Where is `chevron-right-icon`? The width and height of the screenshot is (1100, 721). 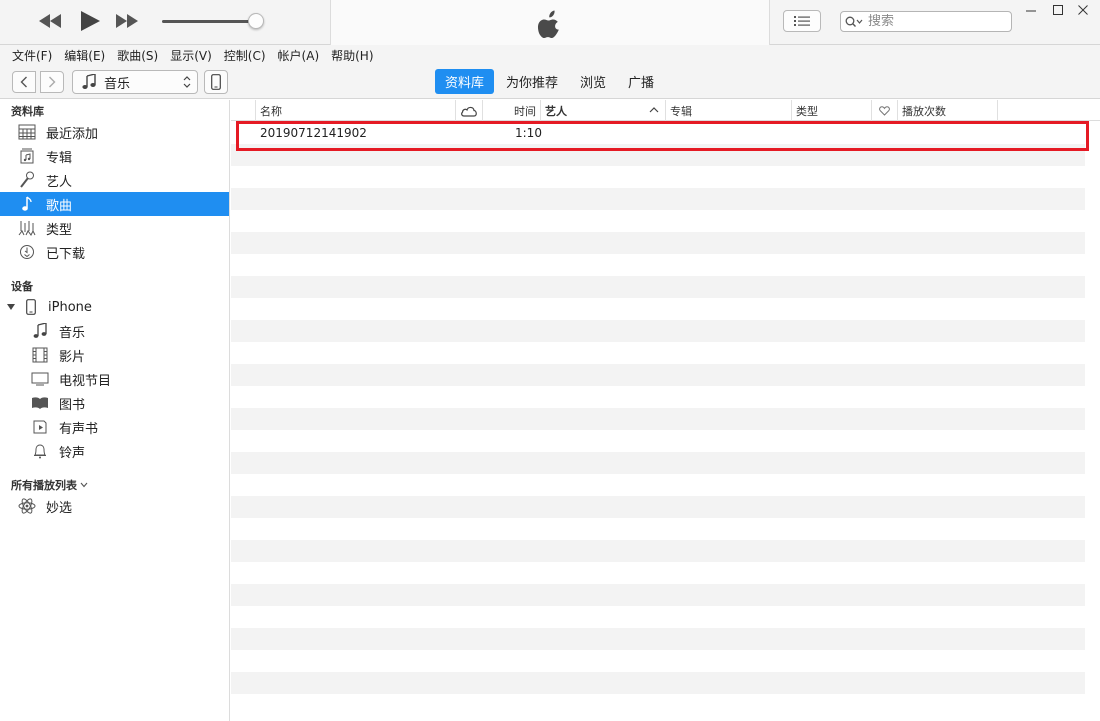
chevron-right-icon is located at coordinates (52, 82).